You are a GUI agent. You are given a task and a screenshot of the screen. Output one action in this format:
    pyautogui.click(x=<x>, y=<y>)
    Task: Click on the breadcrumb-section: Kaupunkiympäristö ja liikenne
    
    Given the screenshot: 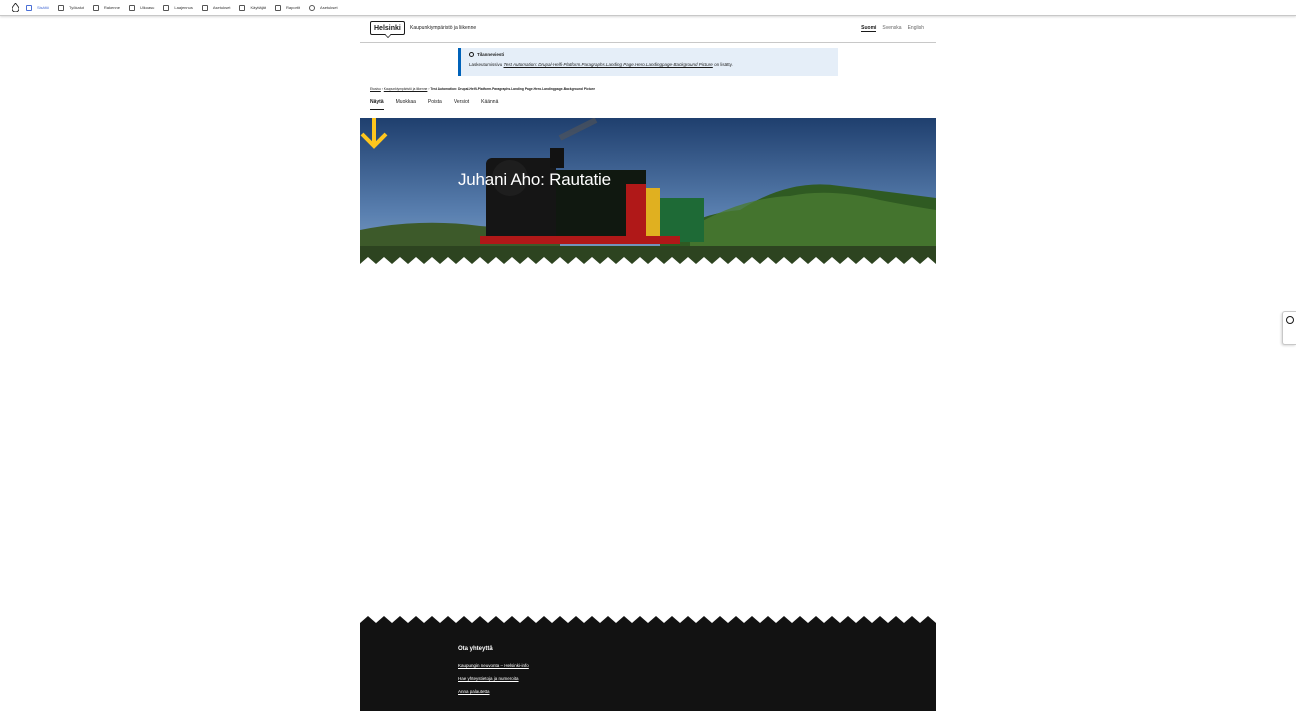 What is the action you would take?
    pyautogui.click(x=406, y=89)
    